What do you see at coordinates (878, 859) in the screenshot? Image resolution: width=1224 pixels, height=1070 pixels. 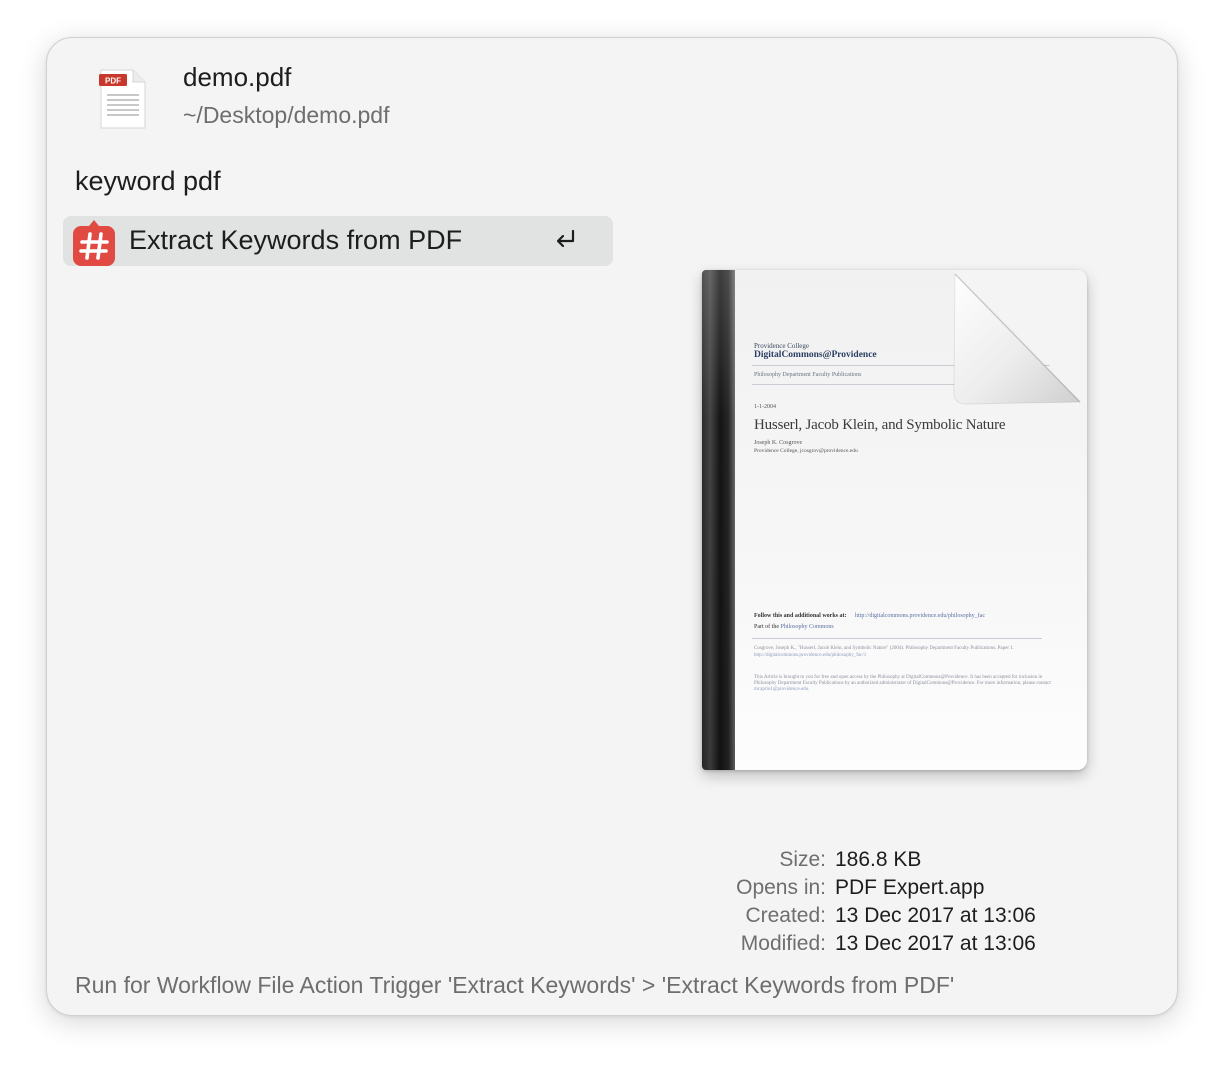 I see `detail-value: 186.8 KB` at bounding box center [878, 859].